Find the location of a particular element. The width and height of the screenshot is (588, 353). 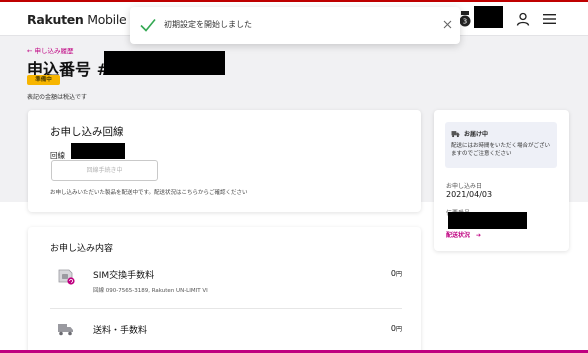

order-date-label: お申し込み日 is located at coordinates (464, 186).